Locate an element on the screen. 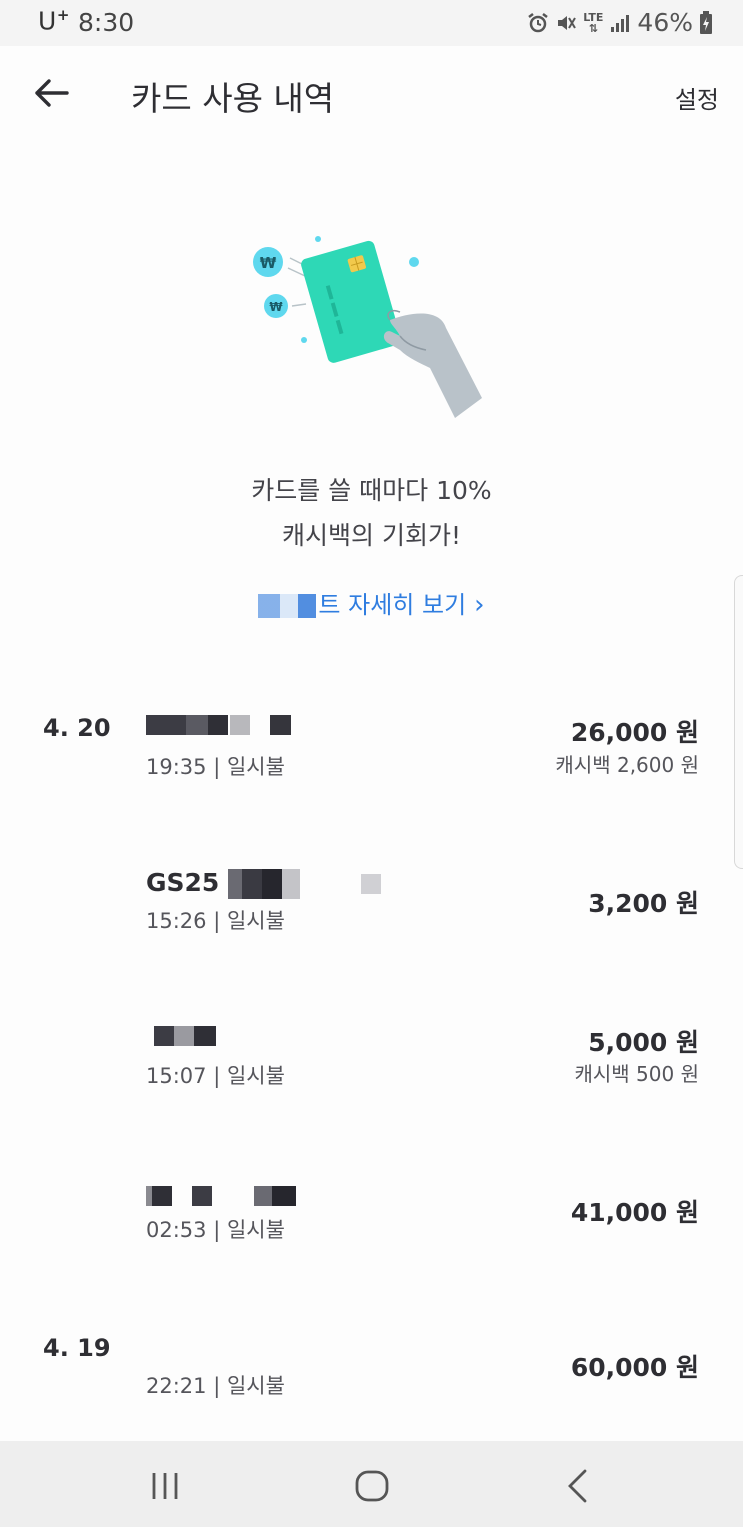 The height and width of the screenshot is (1527, 743). transaction-date: 4. 20 is located at coordinates (77, 728).